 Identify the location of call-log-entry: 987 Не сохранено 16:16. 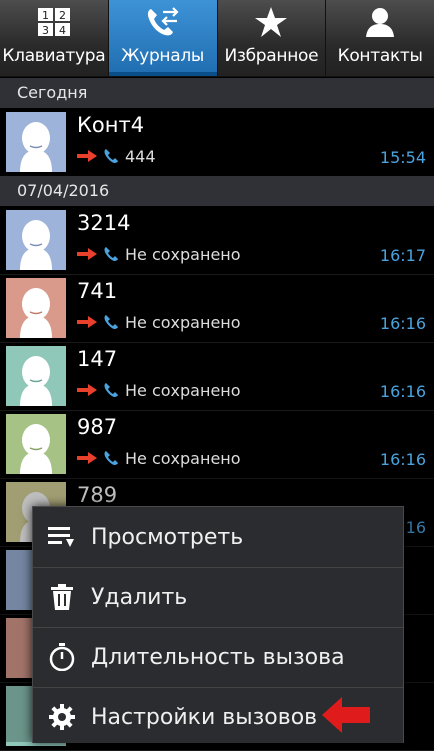
(217, 444).